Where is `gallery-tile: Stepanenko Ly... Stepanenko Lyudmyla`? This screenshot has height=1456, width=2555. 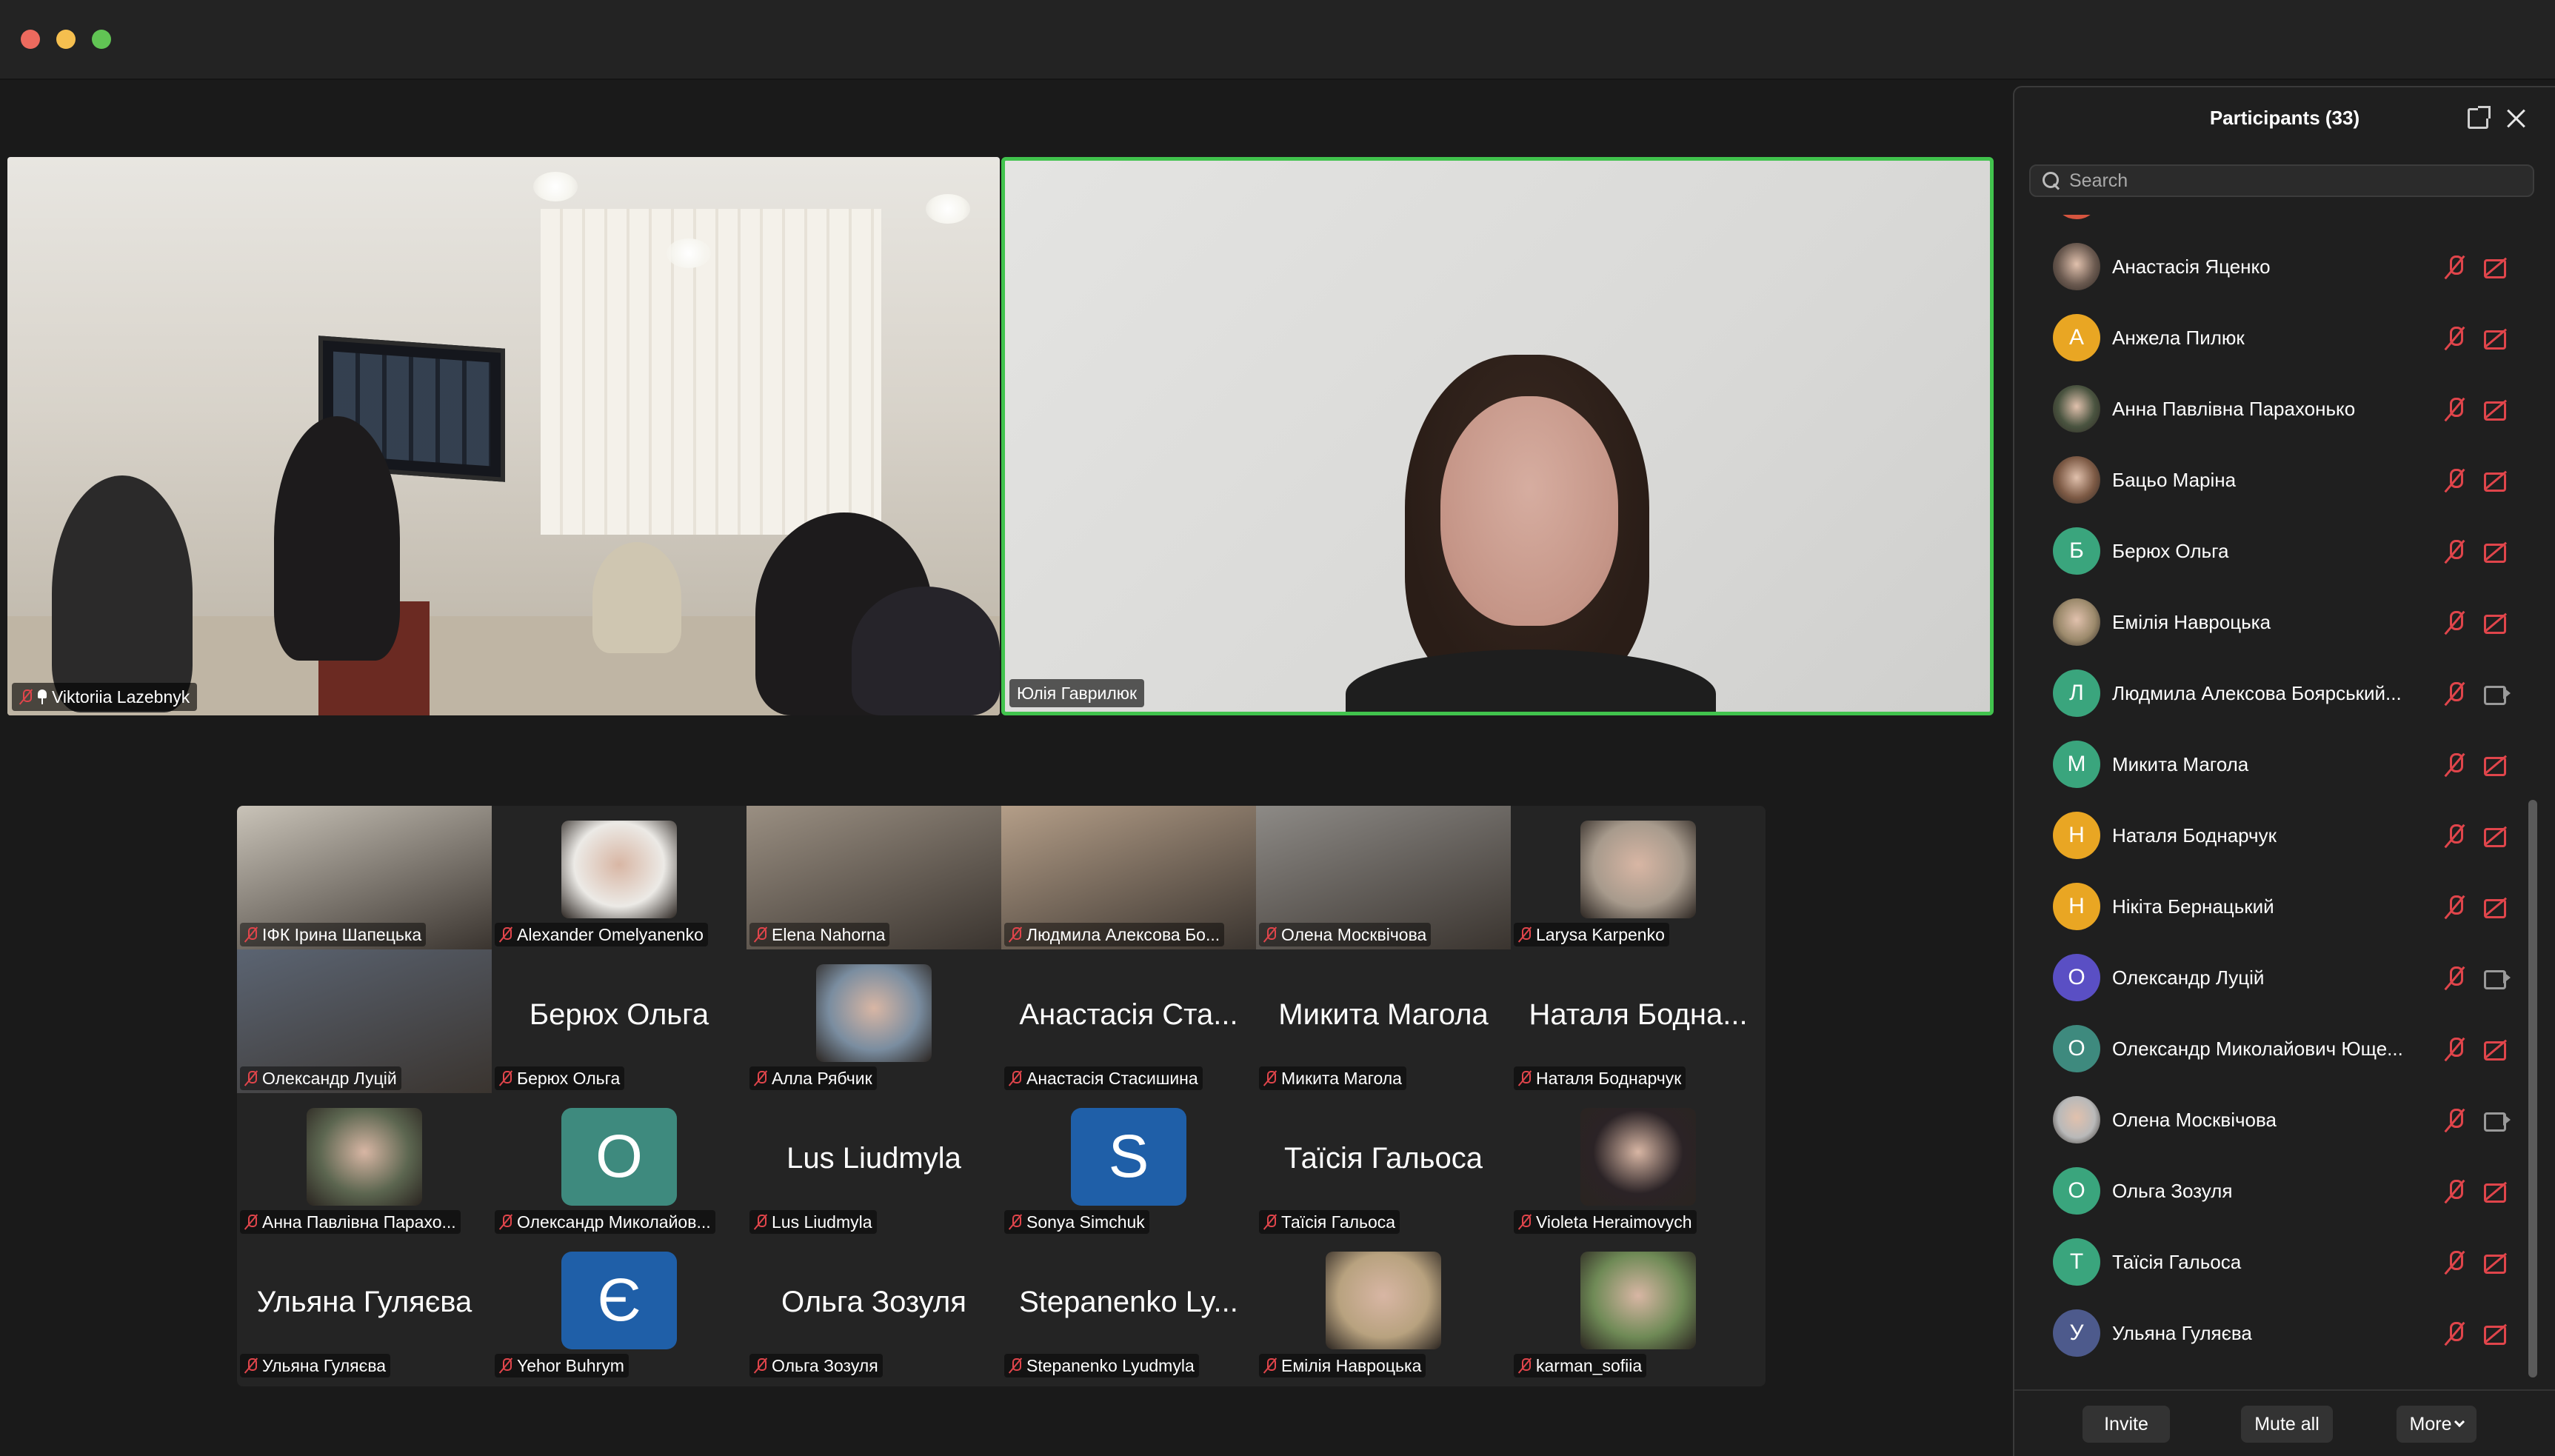
gallery-tile: Stepanenko Ly... Stepanenko Lyudmyla is located at coordinates (1128, 1308).